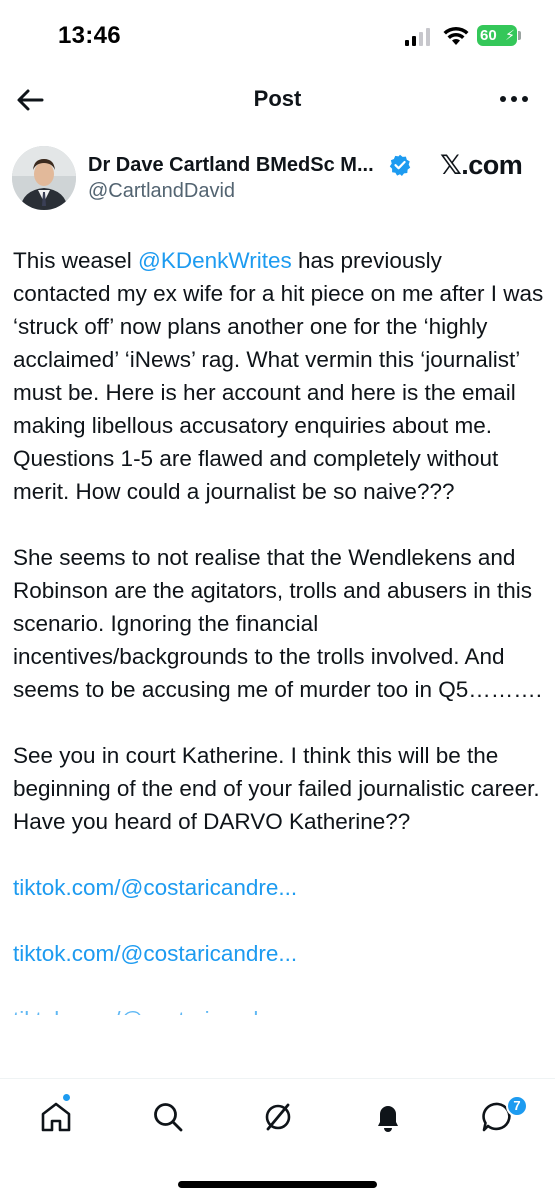 The image size is (555, 1200). I want to click on status-time: 13:46, so click(89, 35).